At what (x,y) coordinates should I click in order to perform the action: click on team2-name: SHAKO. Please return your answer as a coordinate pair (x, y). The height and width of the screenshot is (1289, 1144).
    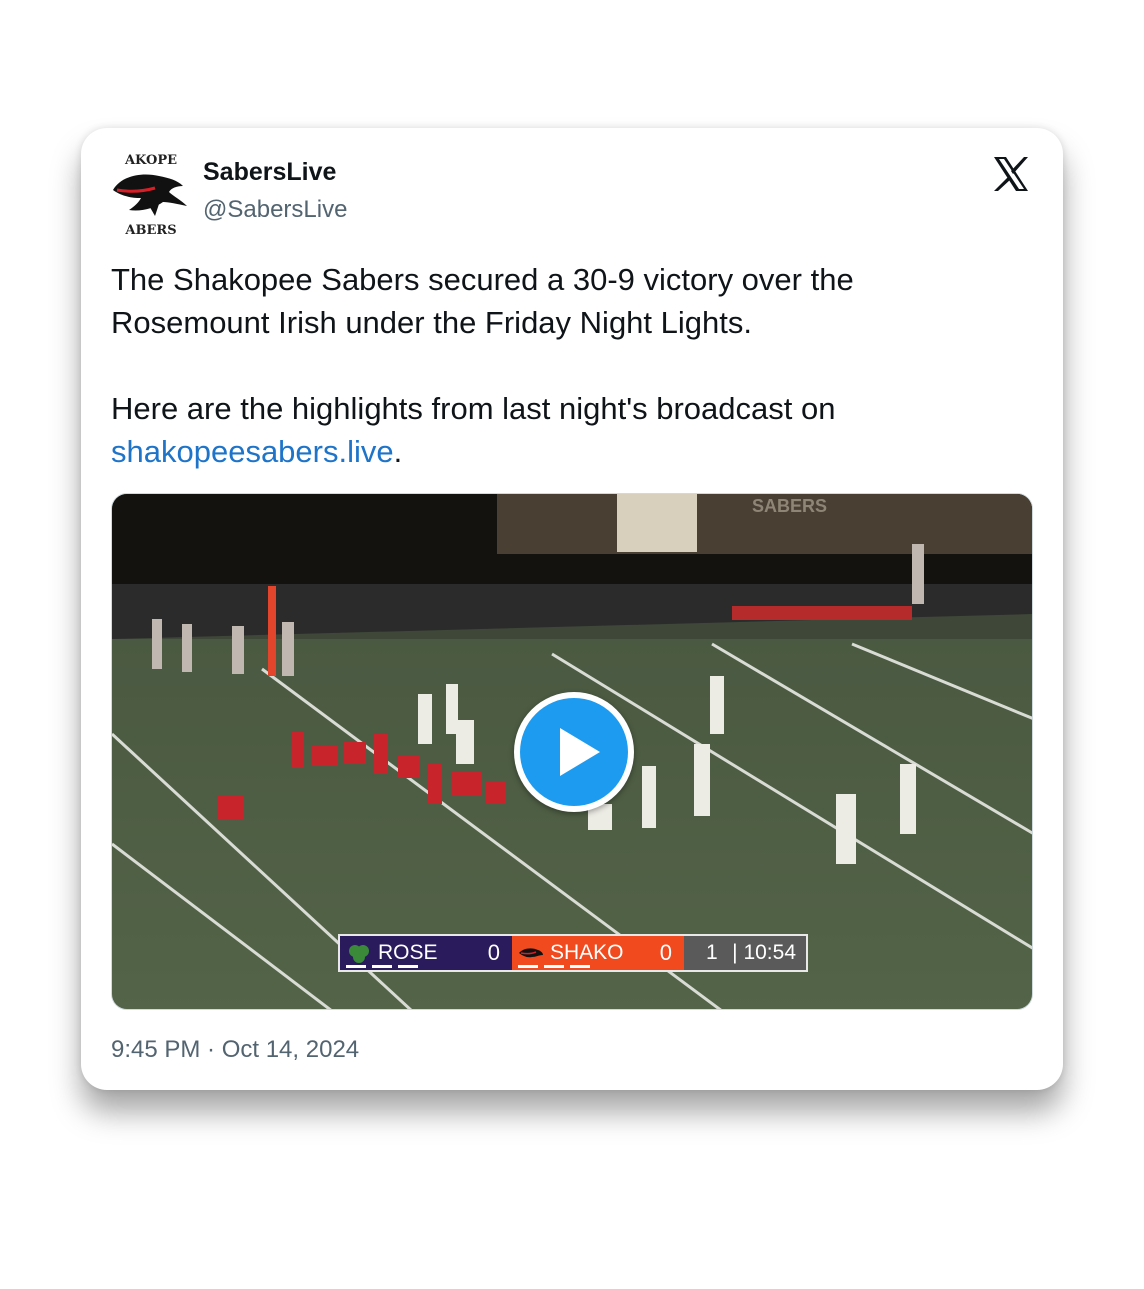
    Looking at the image, I should click on (587, 952).